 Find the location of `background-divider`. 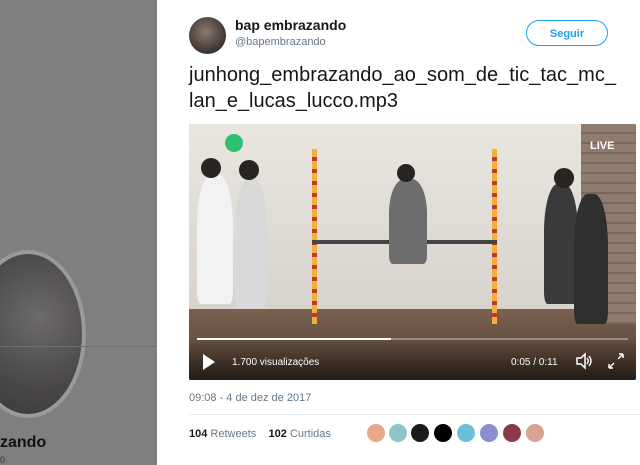

background-divider is located at coordinates (78, 346).